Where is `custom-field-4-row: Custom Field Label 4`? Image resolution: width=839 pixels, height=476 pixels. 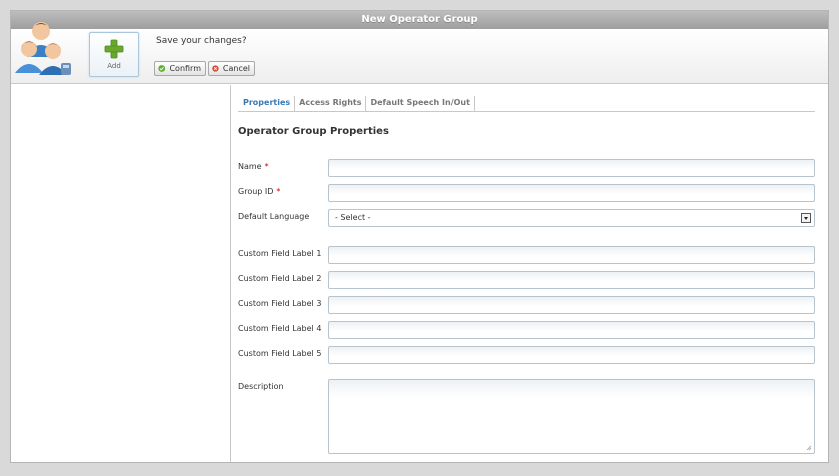 custom-field-4-row: Custom Field Label 4 is located at coordinates (526, 330).